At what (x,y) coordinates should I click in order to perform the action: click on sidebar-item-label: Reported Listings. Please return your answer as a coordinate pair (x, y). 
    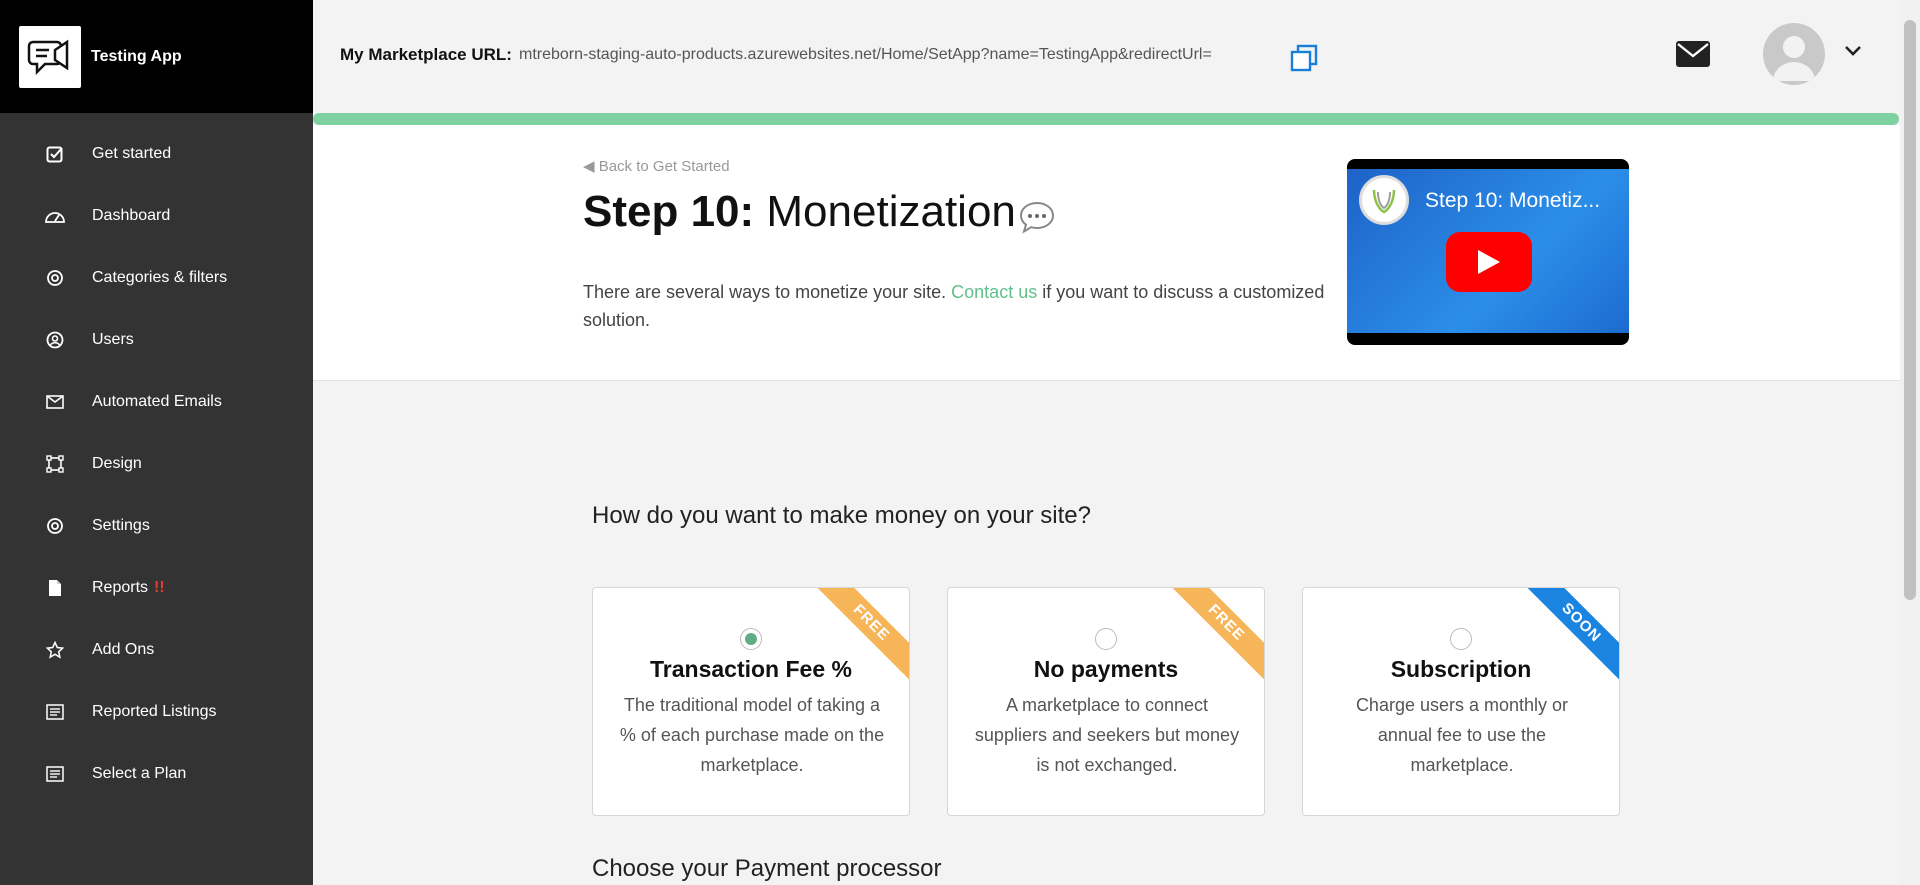
    Looking at the image, I should click on (154, 711).